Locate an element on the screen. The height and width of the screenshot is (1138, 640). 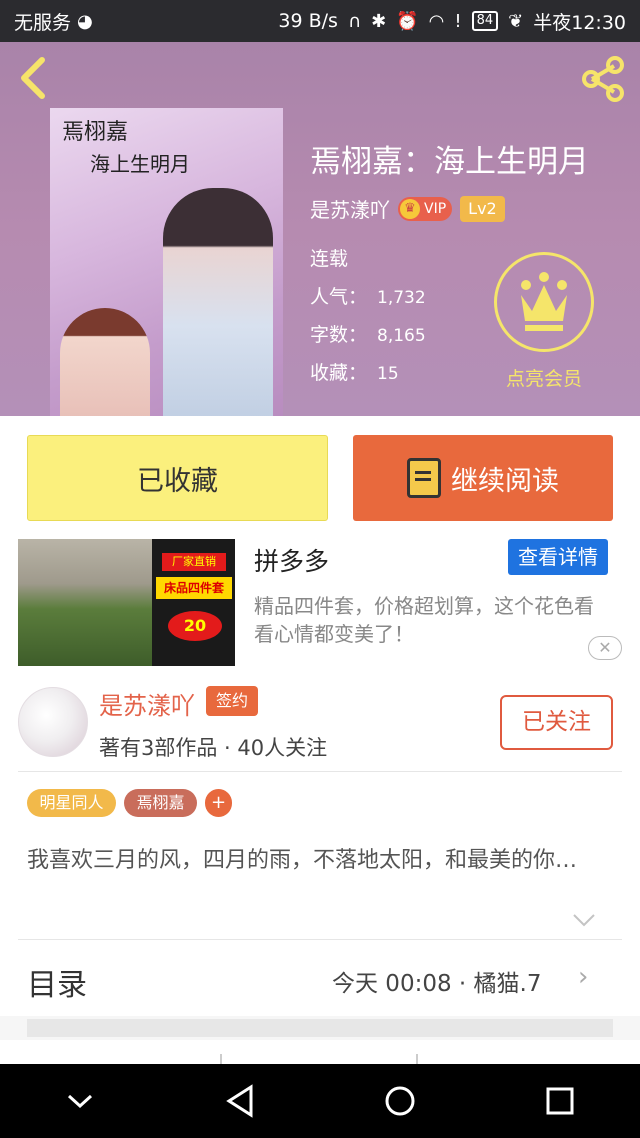
cover-title-line2: 海上生明月 is located at coordinates (140, 164).